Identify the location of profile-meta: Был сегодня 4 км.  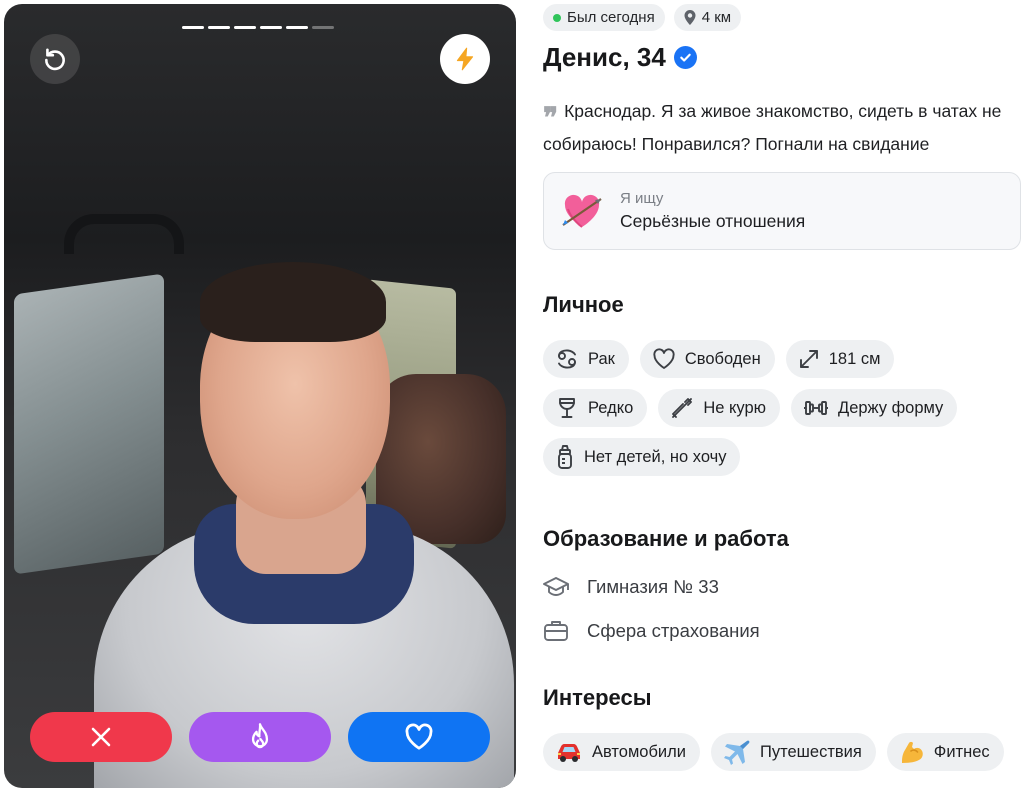
(642, 17).